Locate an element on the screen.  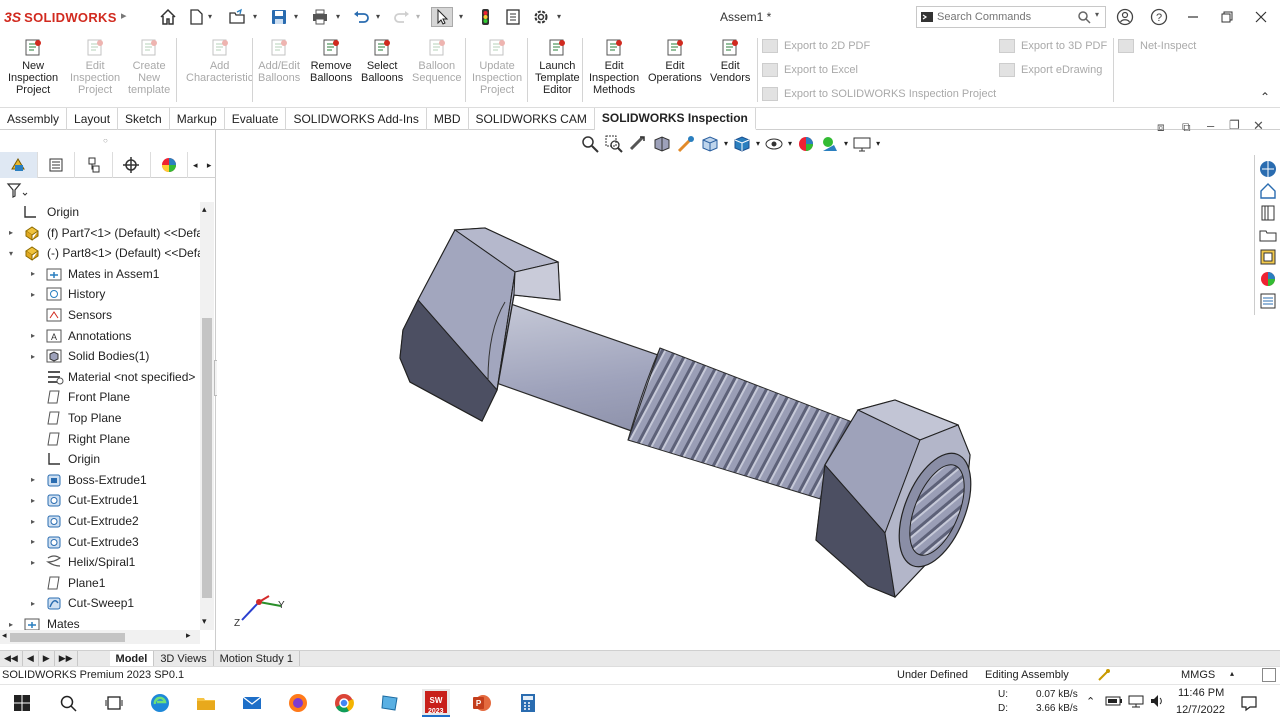
export-2d-pdf-button: Export to 2D PDF is located at coordinates (816, 46).